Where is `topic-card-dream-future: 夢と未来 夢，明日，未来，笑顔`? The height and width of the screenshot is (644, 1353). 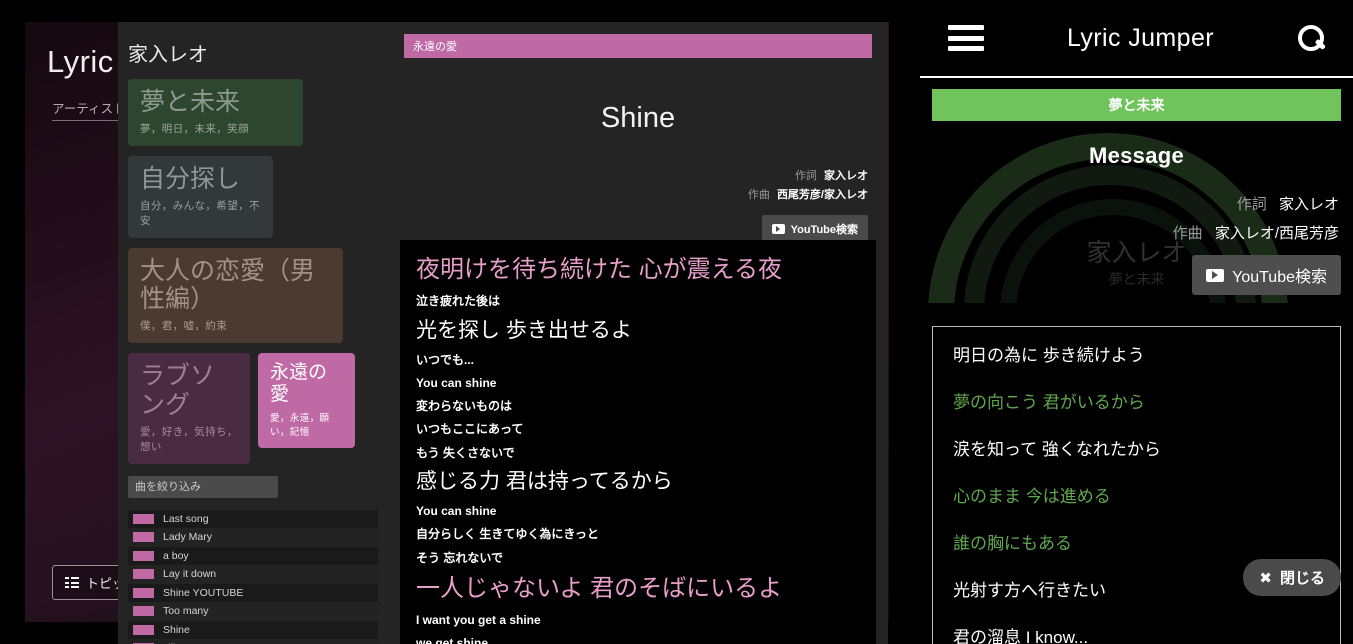
topic-card-dream-future: 夢と未来 夢，明日，未来，笑顔 is located at coordinates (215, 112).